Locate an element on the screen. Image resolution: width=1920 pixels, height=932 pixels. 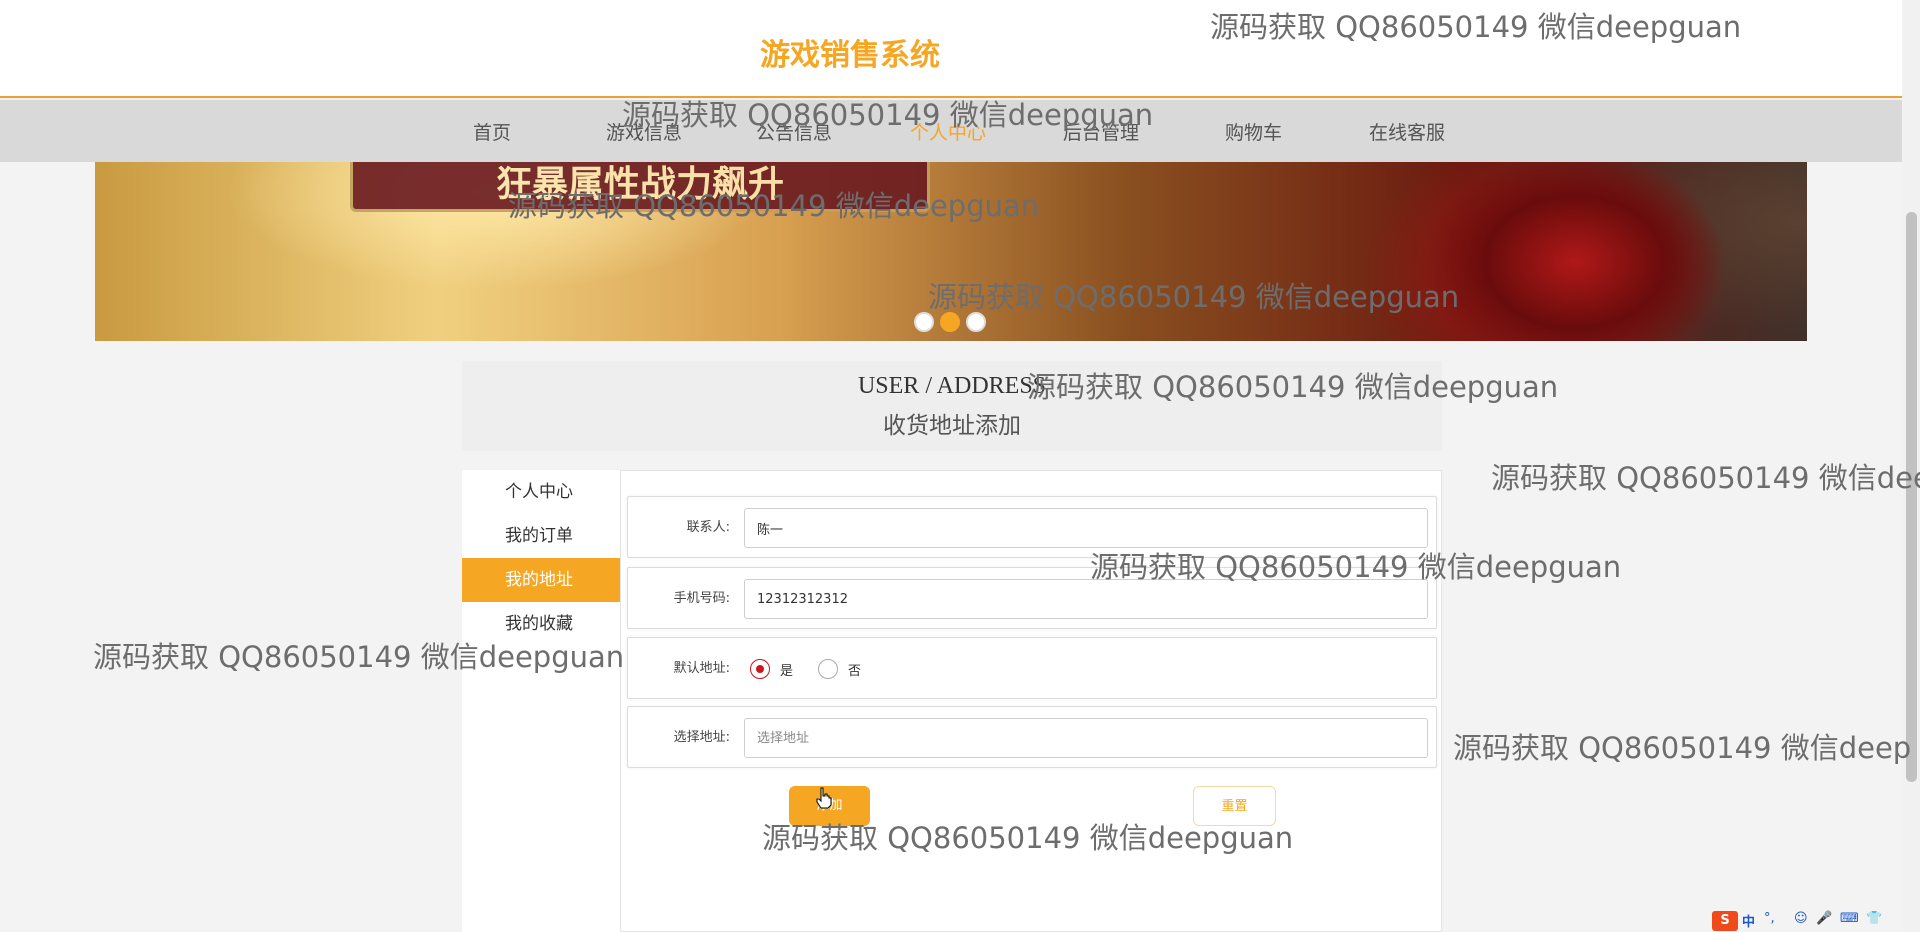
nav-item-admin: 后台管理 is located at coordinates (1101, 131).